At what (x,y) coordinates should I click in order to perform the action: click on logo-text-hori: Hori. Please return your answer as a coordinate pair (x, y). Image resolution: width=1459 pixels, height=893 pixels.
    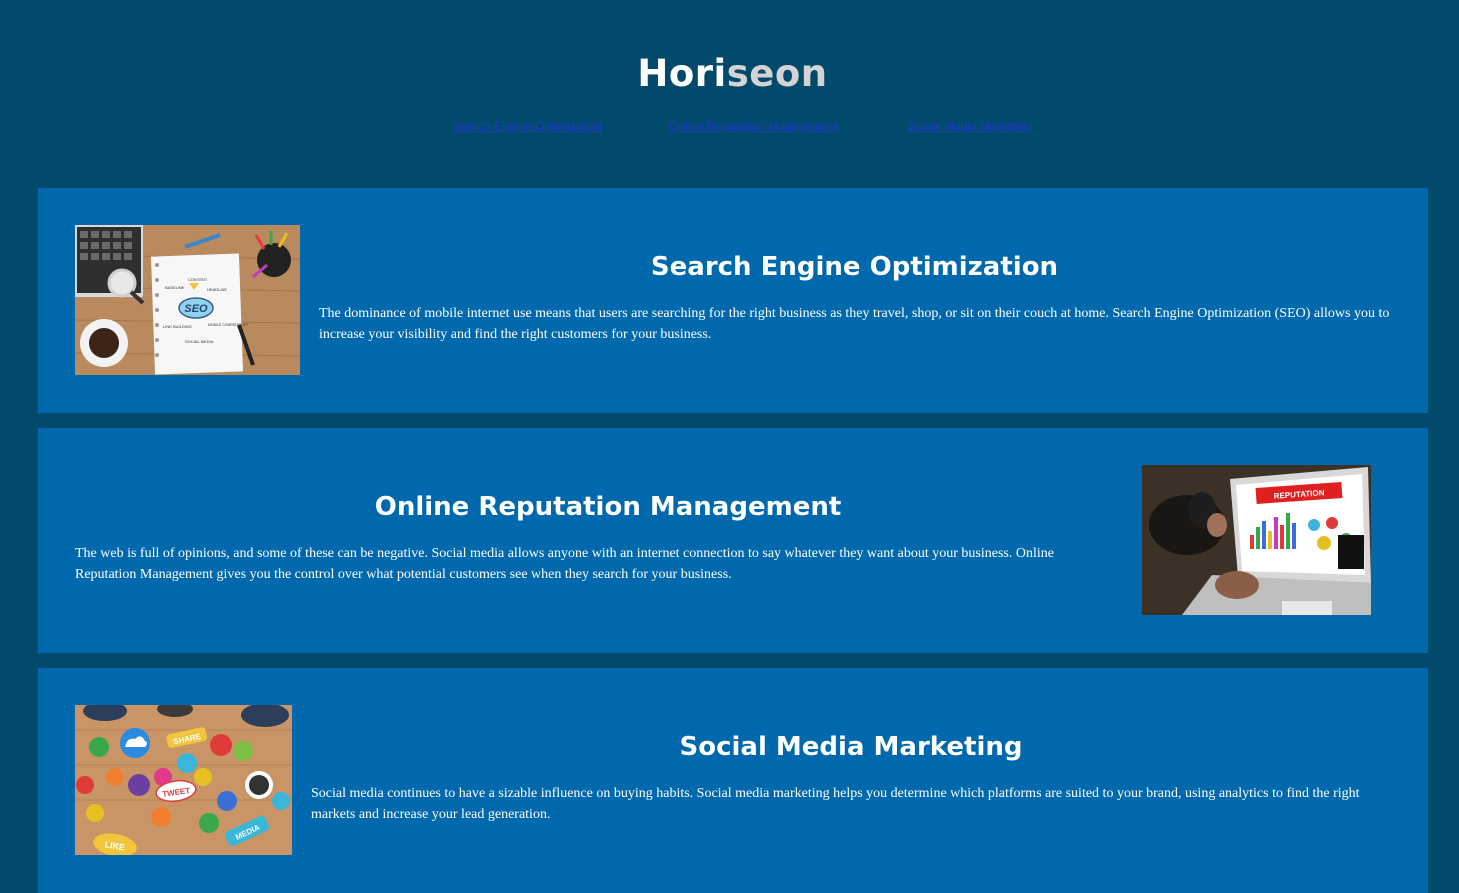
    Looking at the image, I should click on (682, 73).